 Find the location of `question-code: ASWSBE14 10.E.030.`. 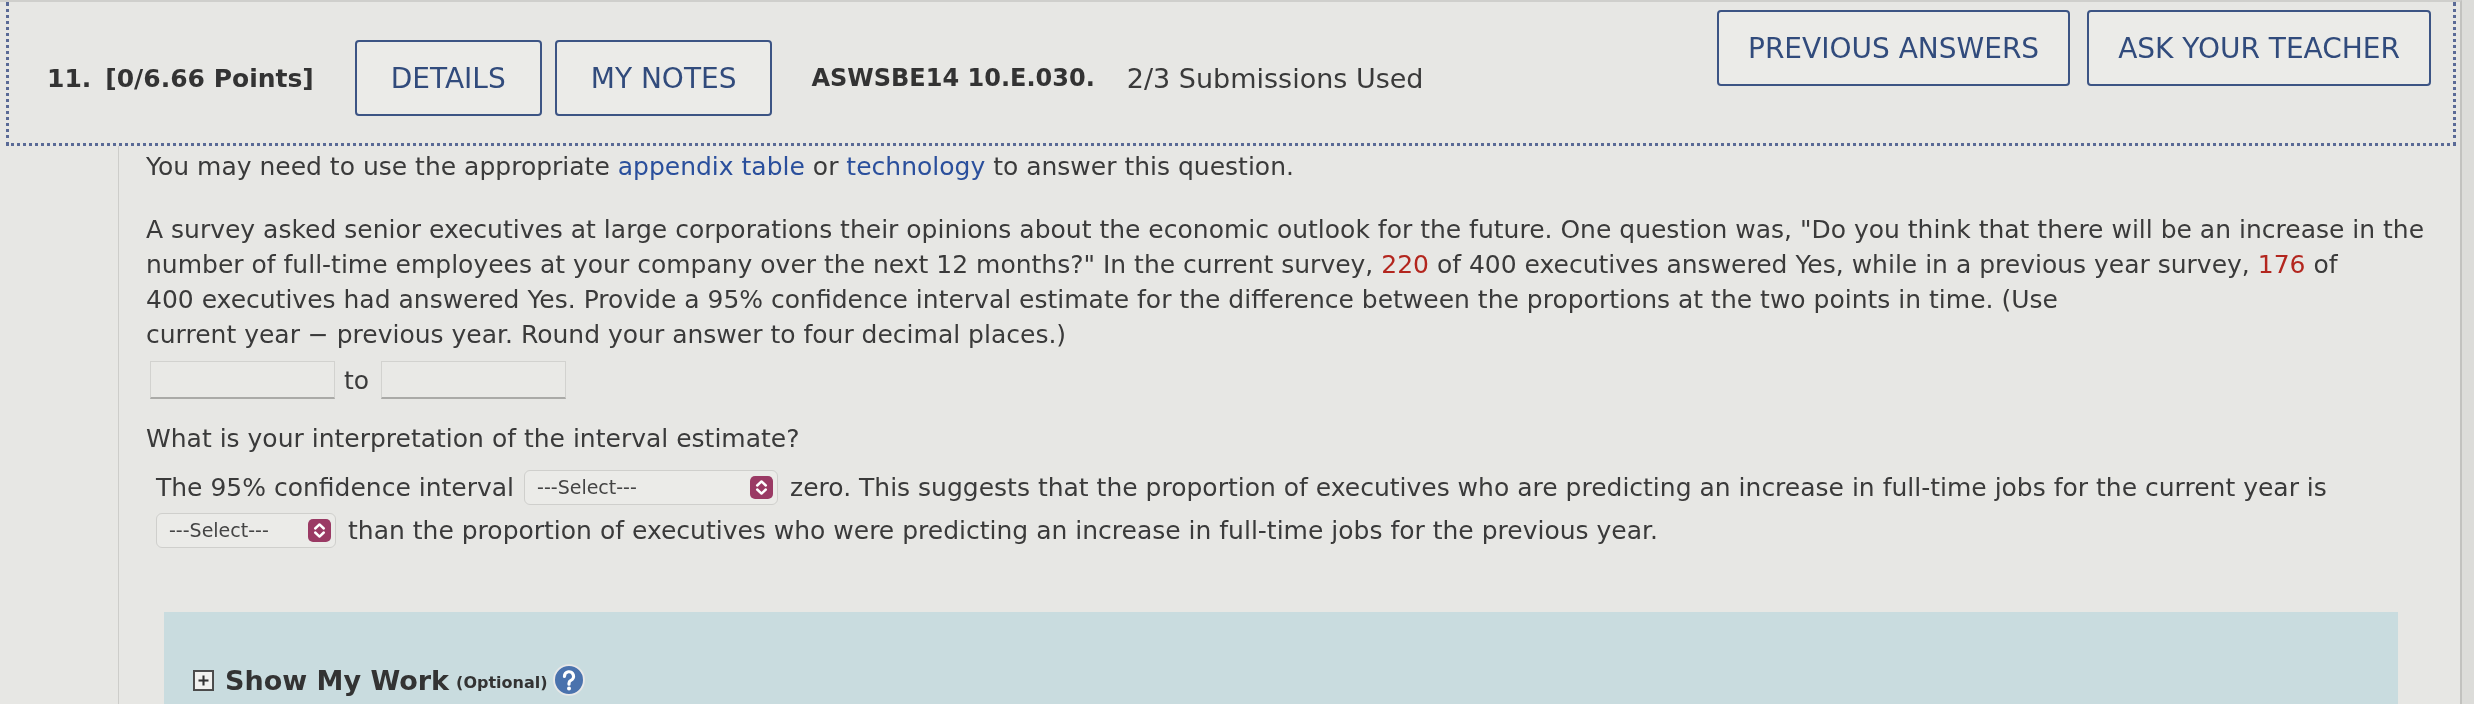

question-code: ASWSBE14 10.E.030. is located at coordinates (953, 78).